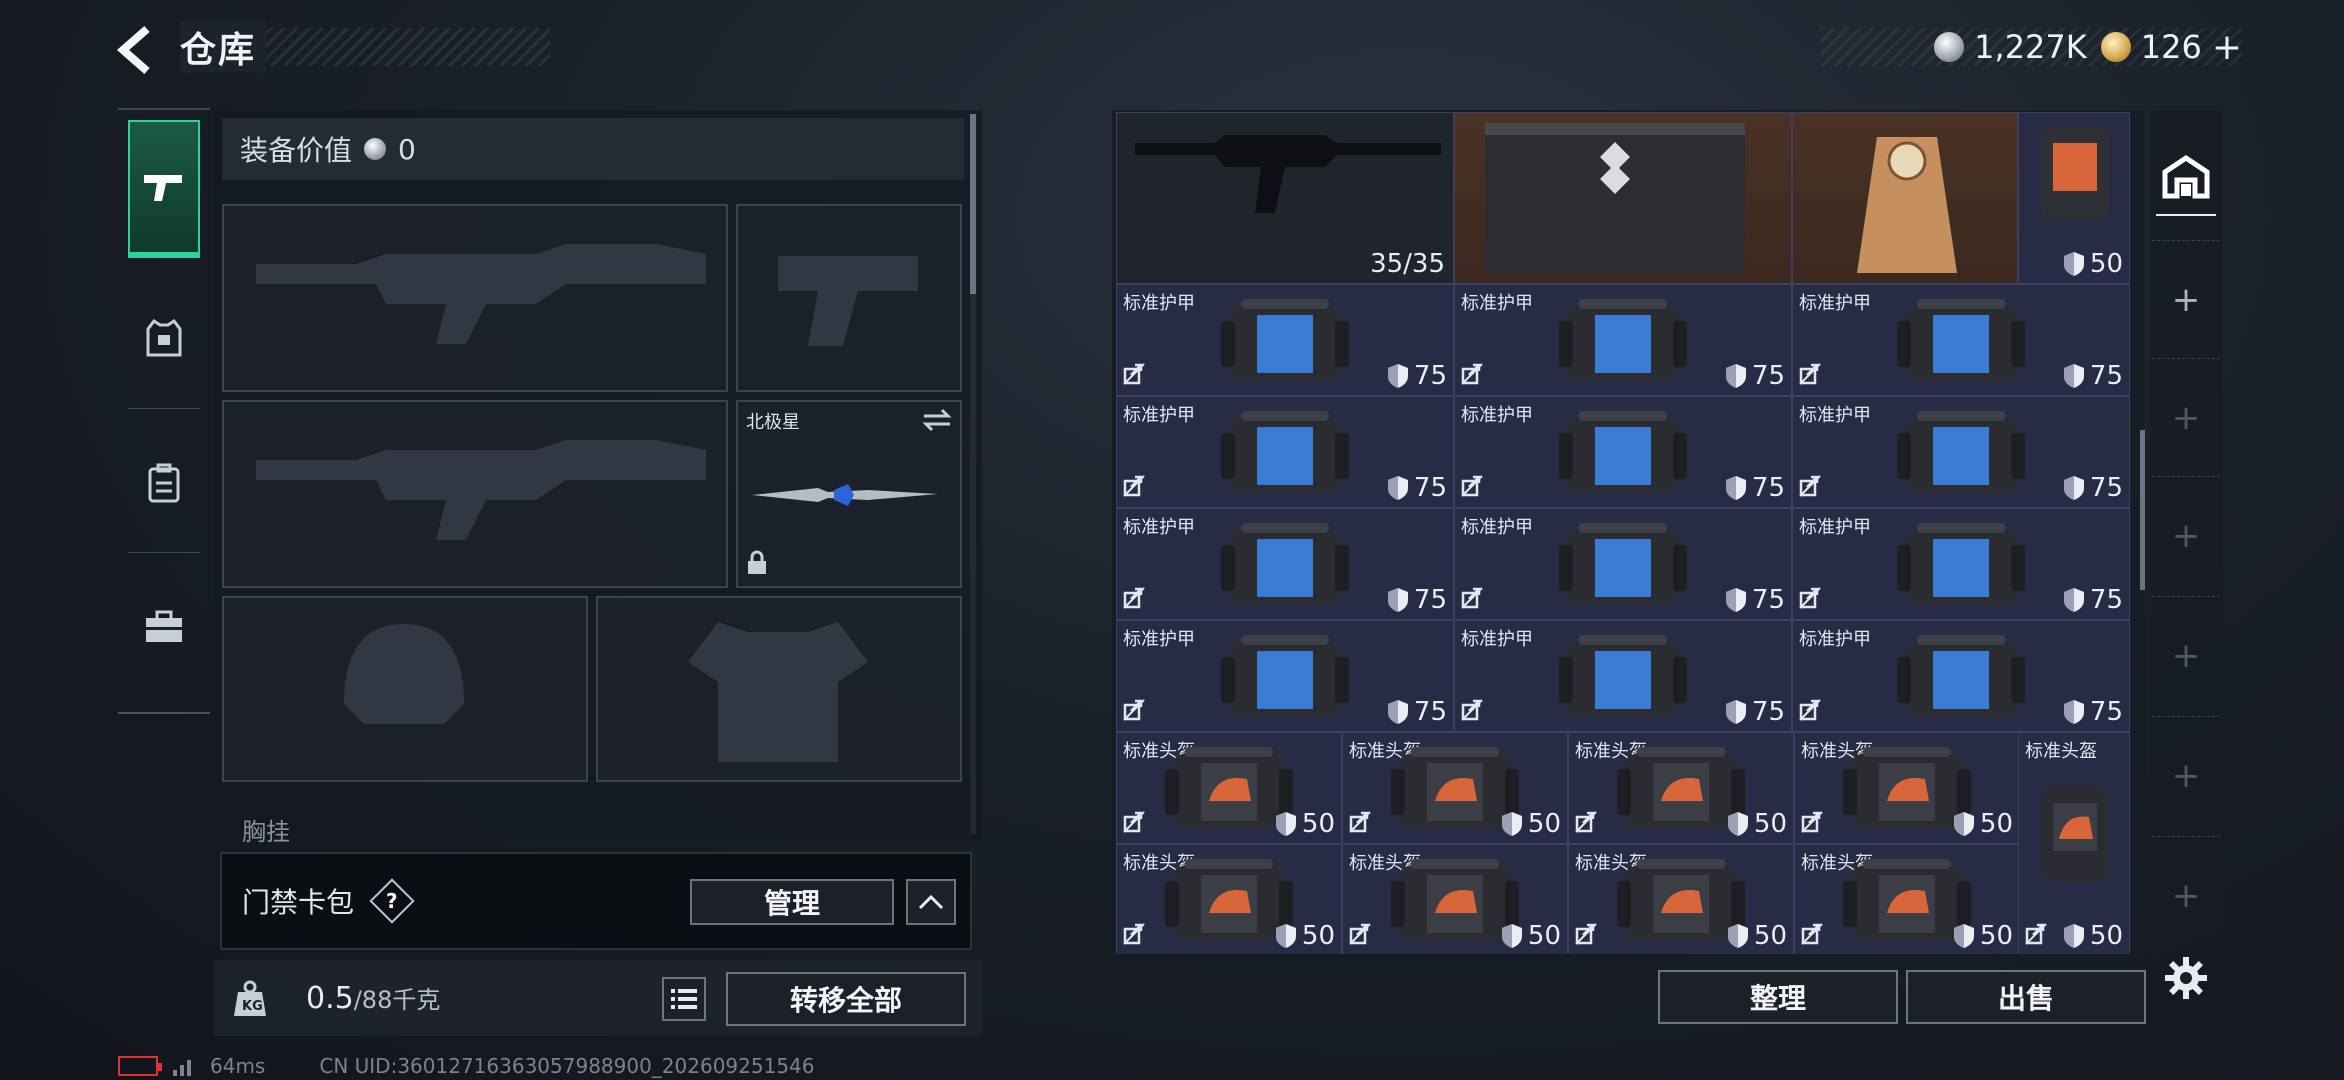 The height and width of the screenshot is (1080, 2344). I want to click on swap-icon, so click(937, 422).